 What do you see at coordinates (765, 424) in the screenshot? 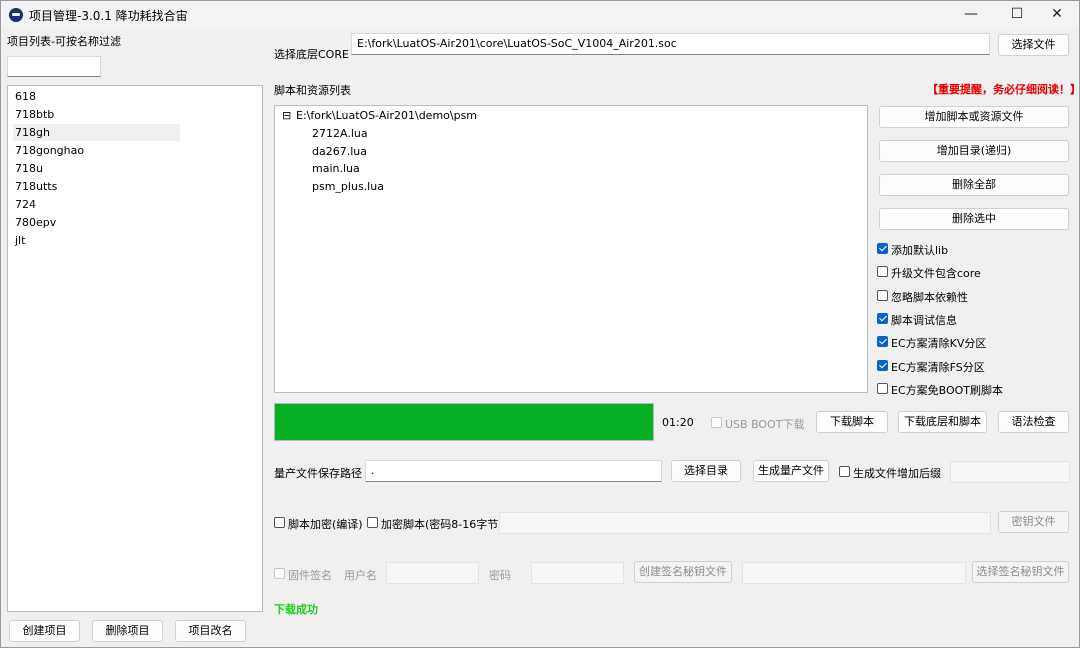
I see `usb-boot-label: USB BOOT下载` at bounding box center [765, 424].